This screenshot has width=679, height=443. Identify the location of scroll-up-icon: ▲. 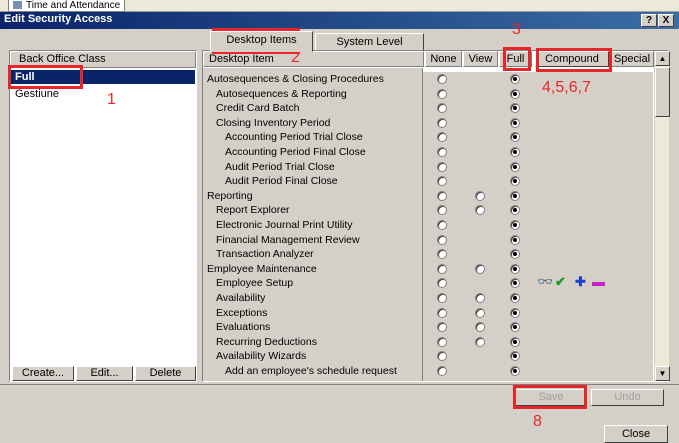
(662, 58).